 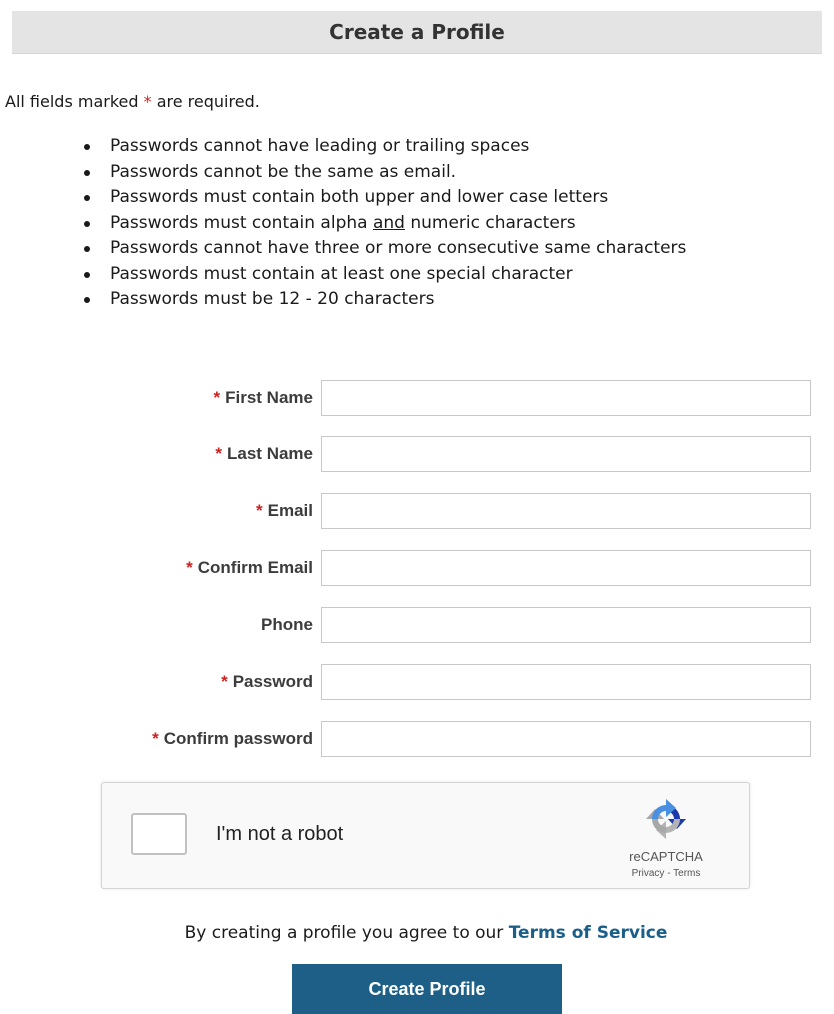 I want to click on confirm-email-input, so click(x=566, y=568).